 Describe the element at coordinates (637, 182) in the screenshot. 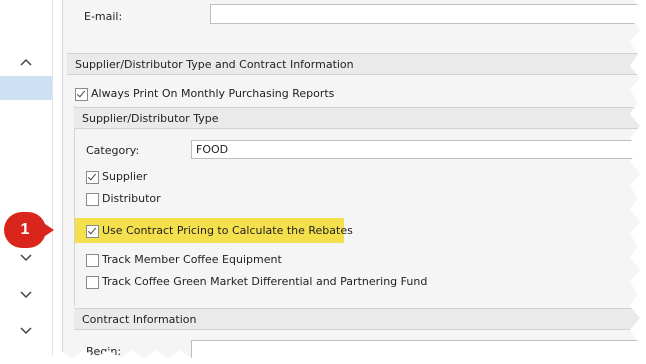

I see `torn-edge-right` at that location.